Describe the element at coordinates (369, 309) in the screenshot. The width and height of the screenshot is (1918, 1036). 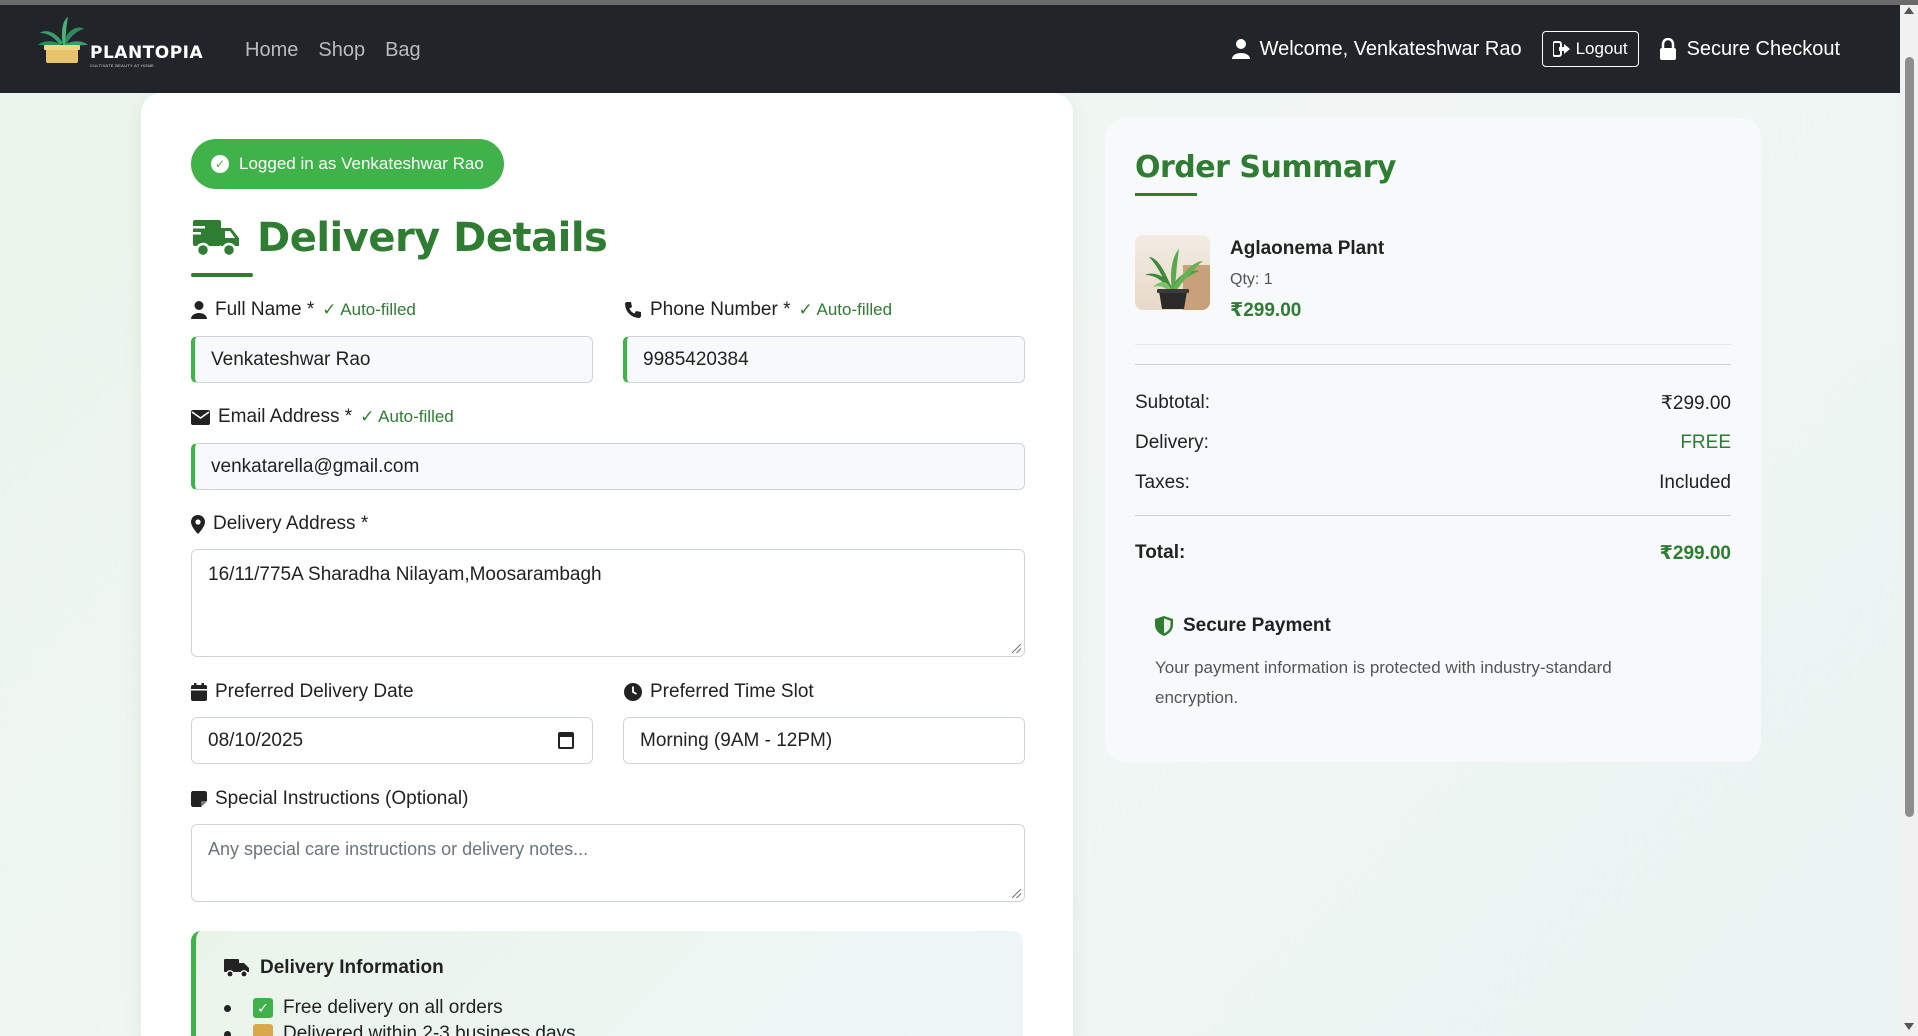
I see `full-name-autofilled: ✓ Auto-filled` at that location.